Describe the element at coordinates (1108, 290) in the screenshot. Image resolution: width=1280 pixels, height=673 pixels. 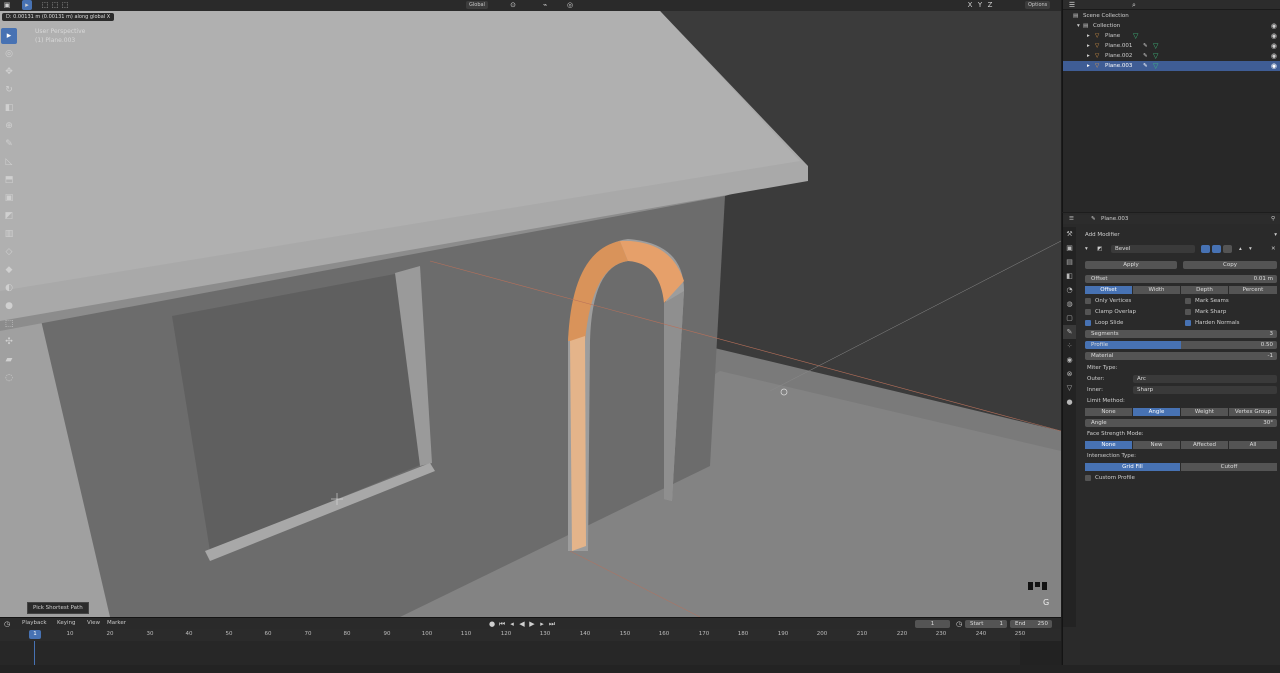
I see `width-type-option: Offset` at that location.